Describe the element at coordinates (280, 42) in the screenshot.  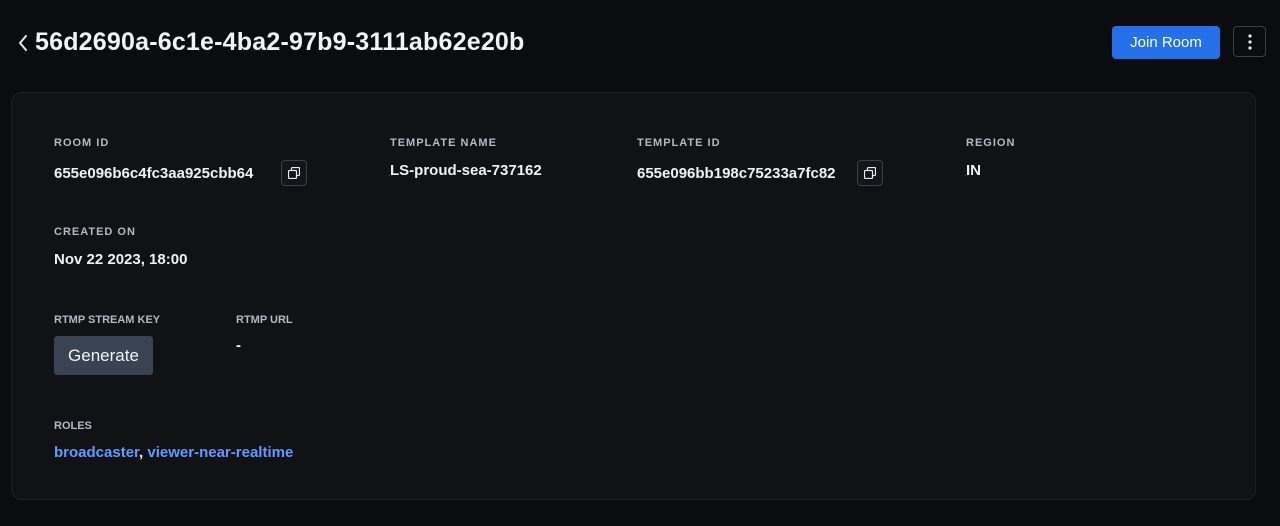
I see `page-title: 56d2690a-6c1e-4ba2-97b9-3111ab62e20b` at that location.